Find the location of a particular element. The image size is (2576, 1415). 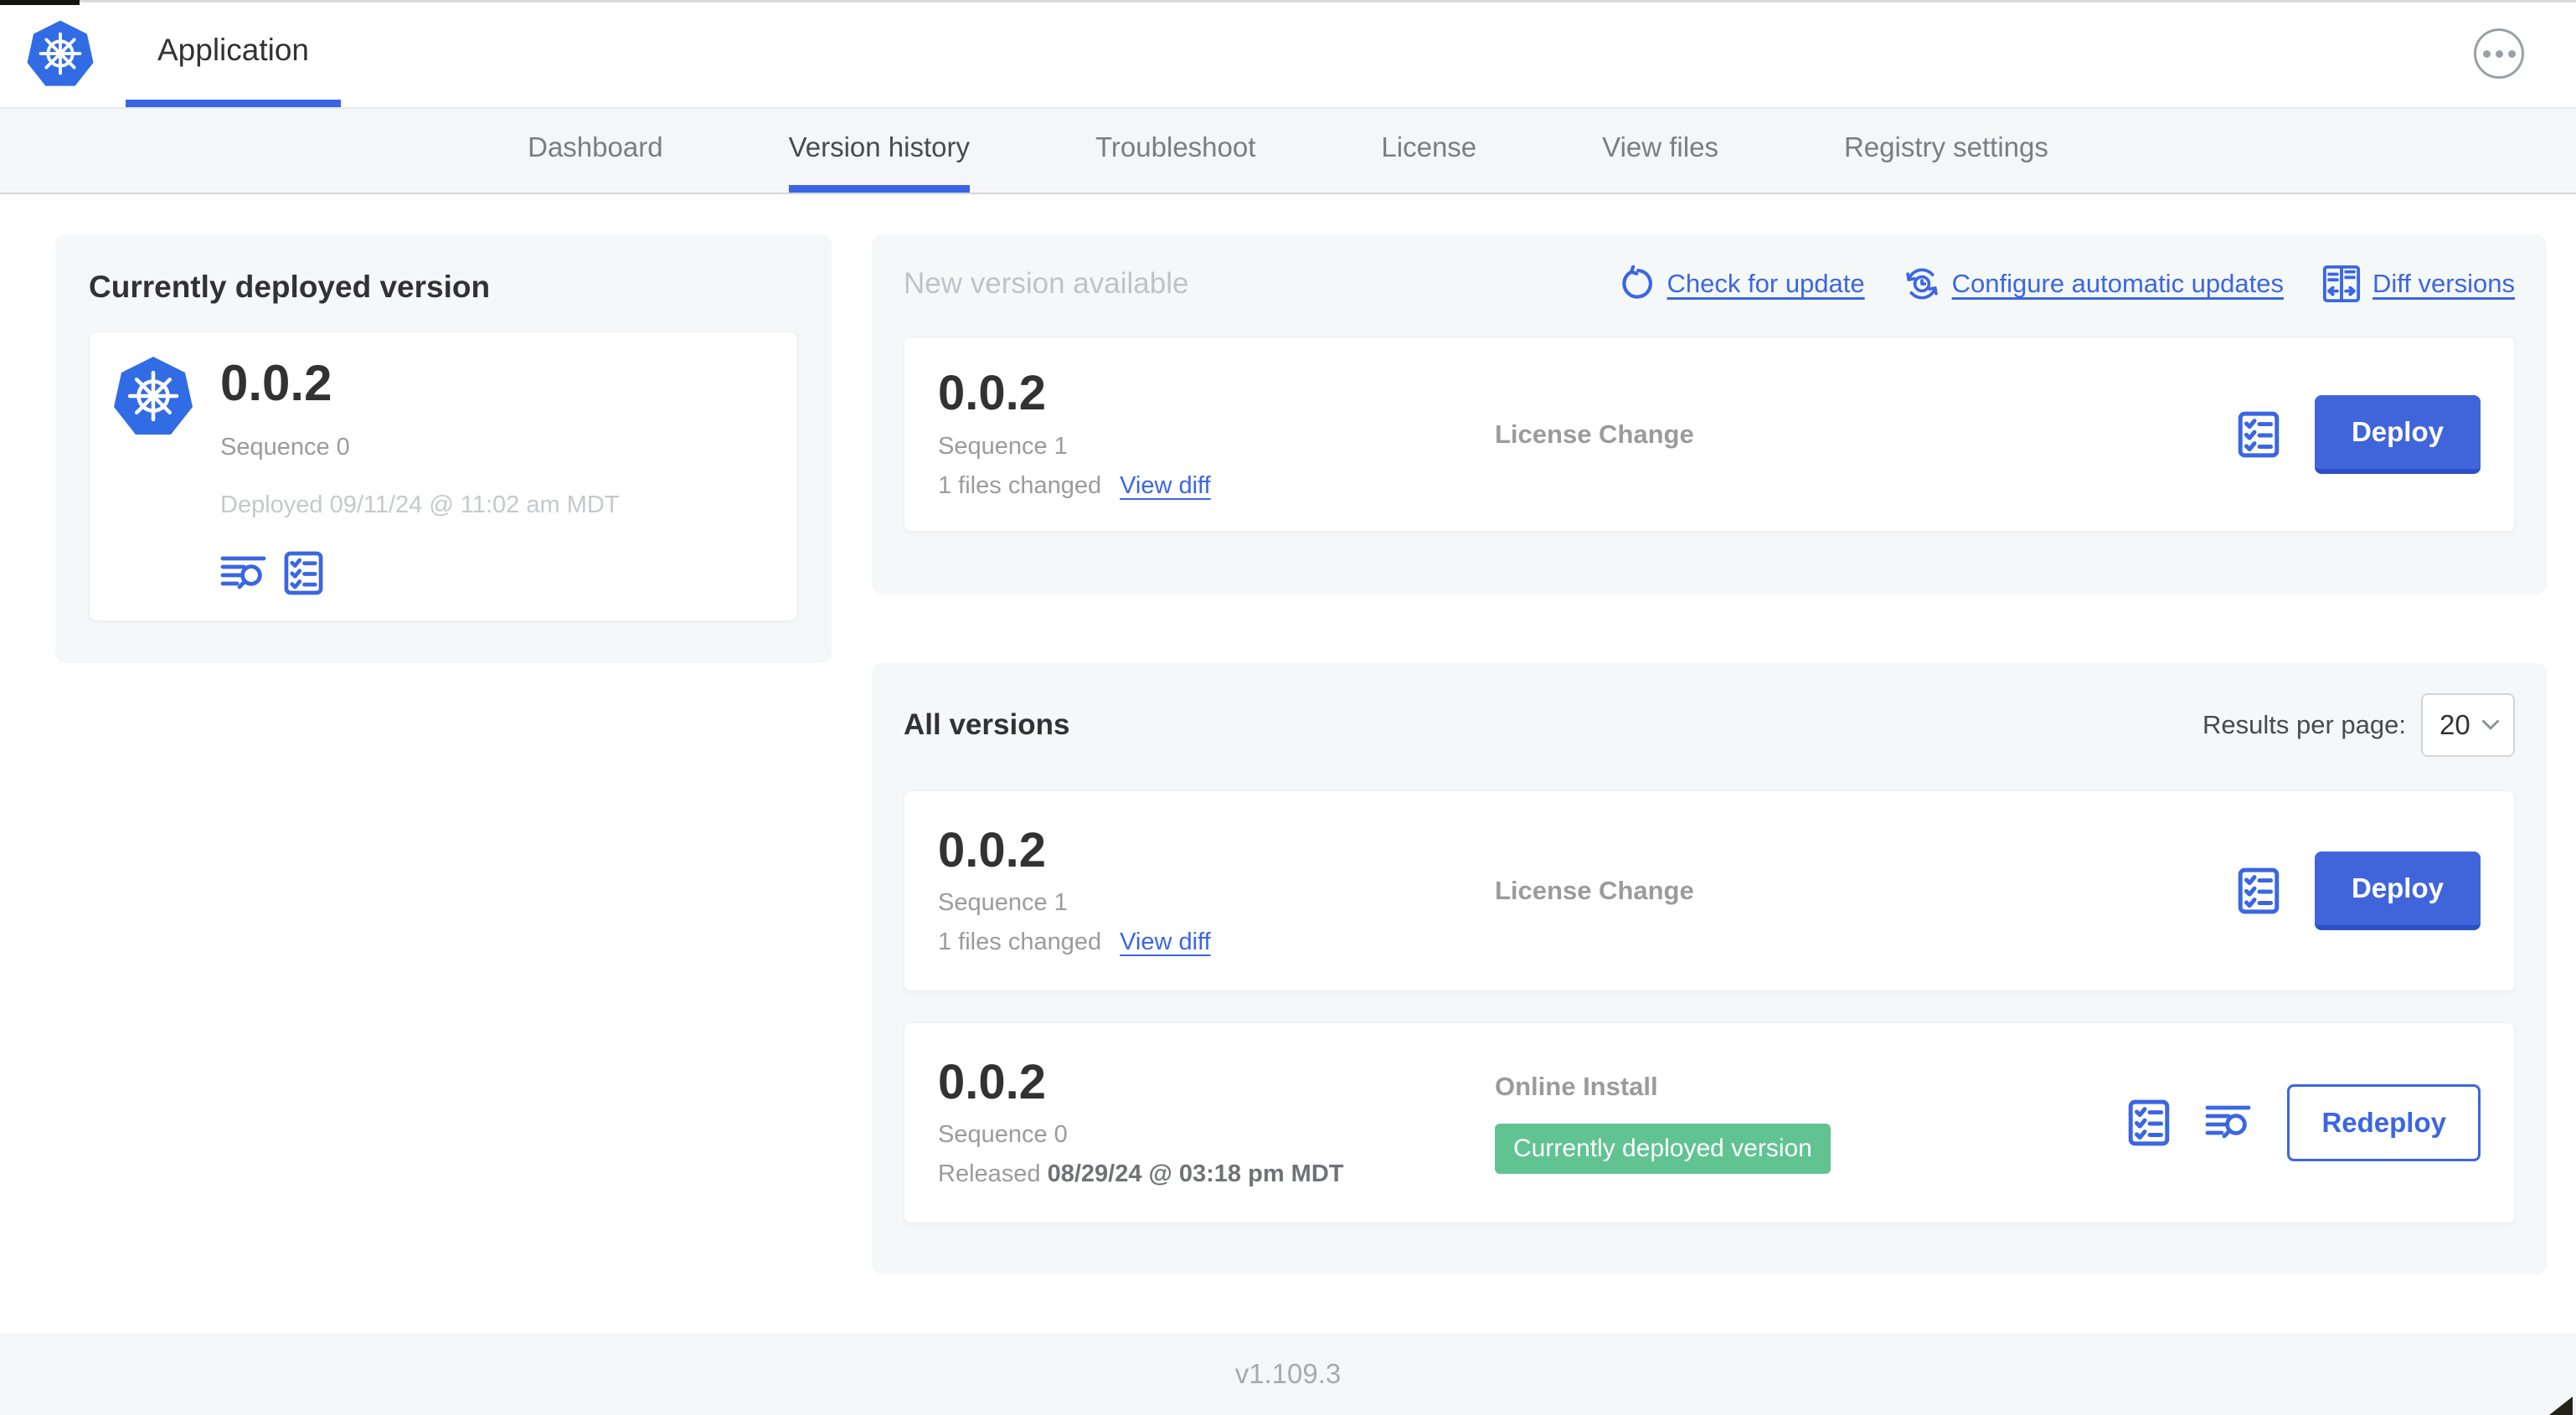

currently-deployed-title: Currently deployed version is located at coordinates (290, 287).